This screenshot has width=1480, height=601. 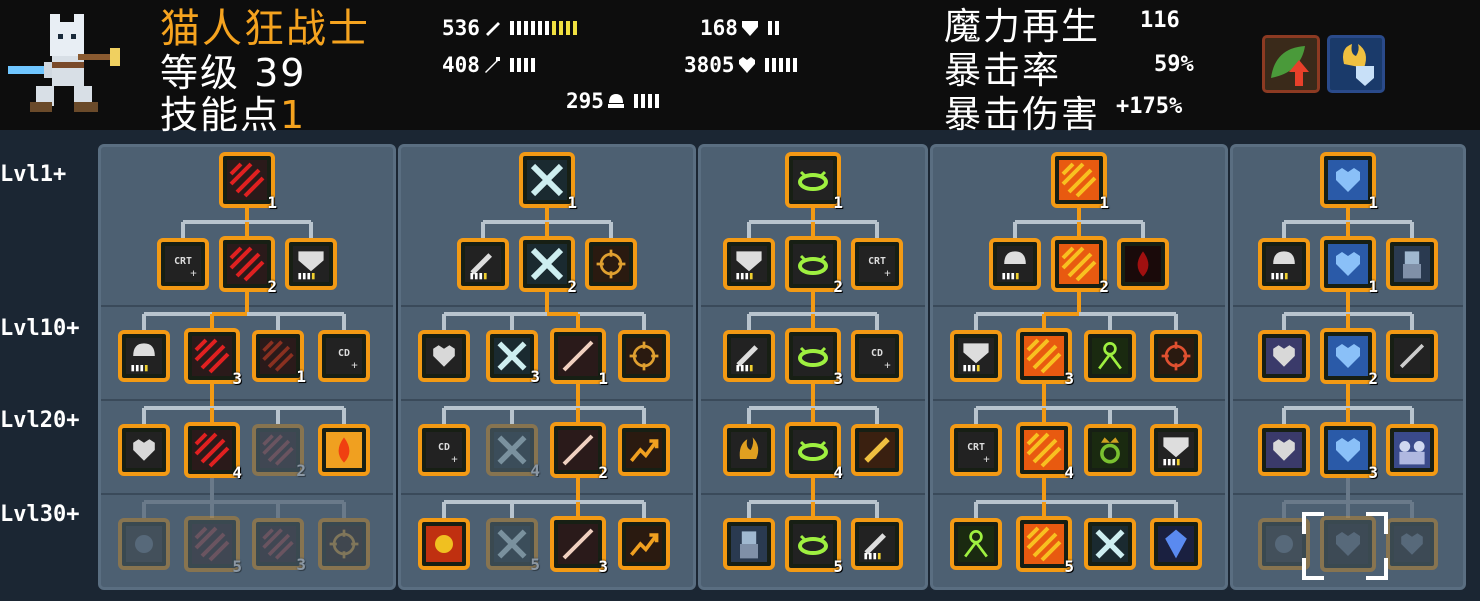 I want to click on row-label-lvl30: Lvl30+, so click(x=40, y=514).